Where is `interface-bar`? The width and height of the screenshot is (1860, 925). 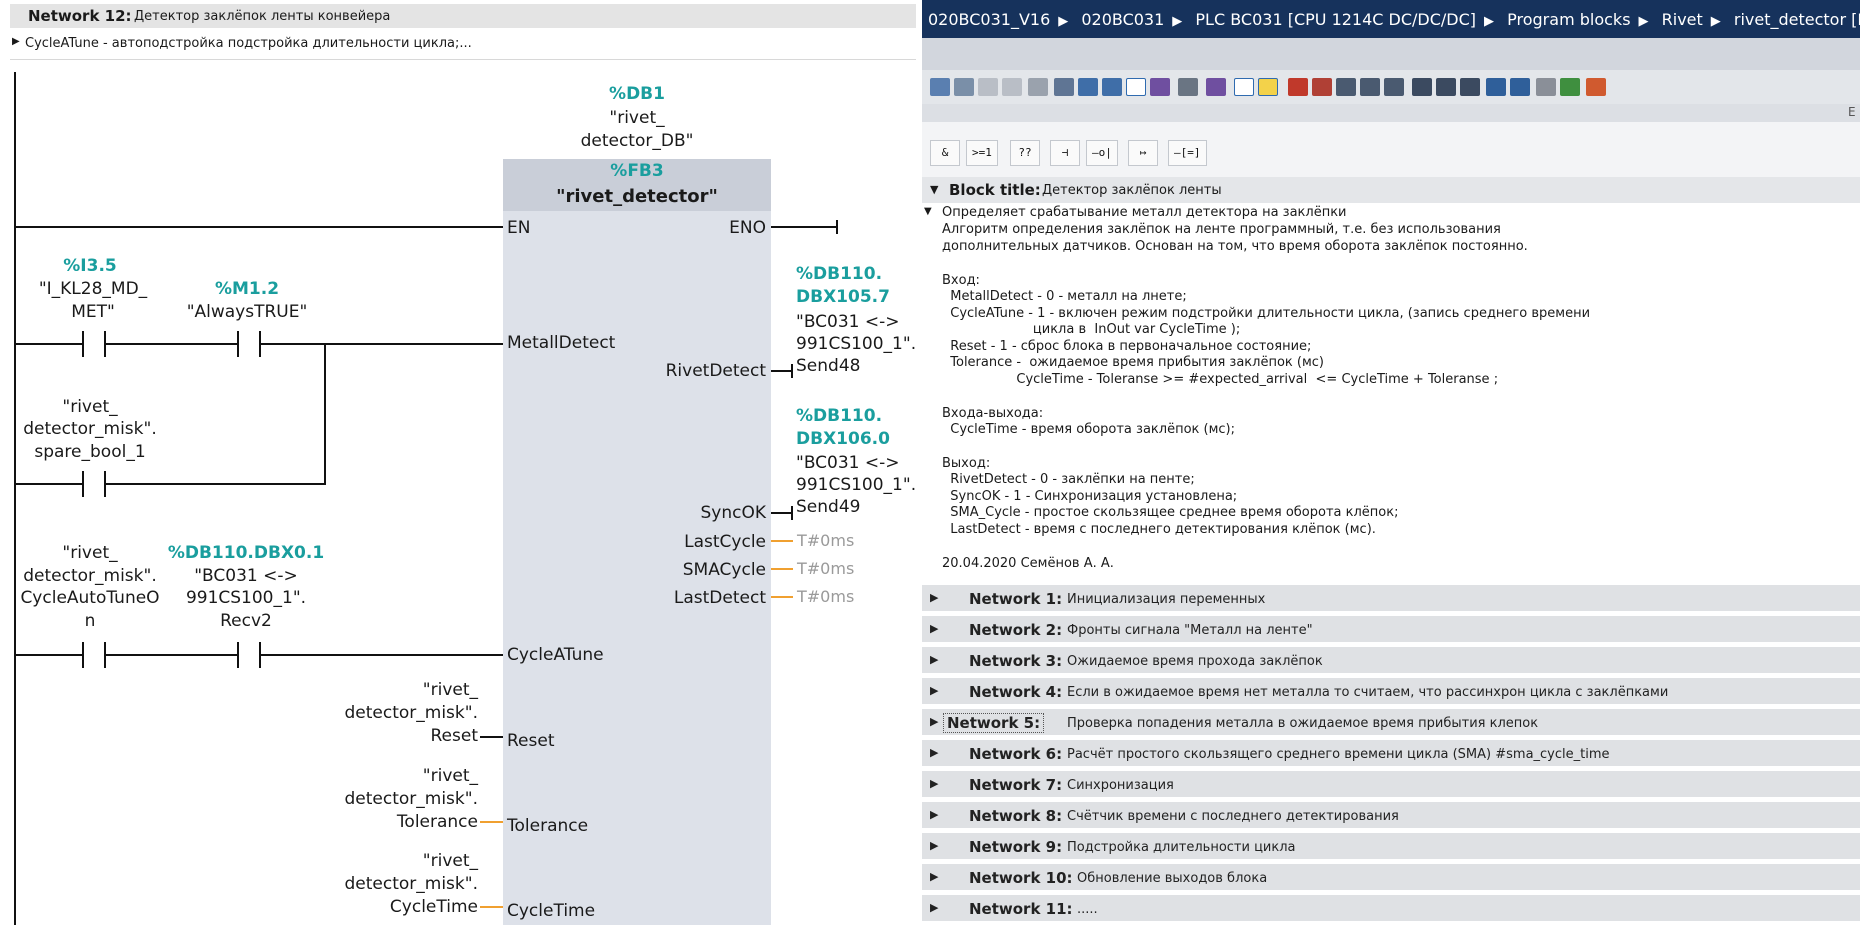
interface-bar is located at coordinates (1391, 54).